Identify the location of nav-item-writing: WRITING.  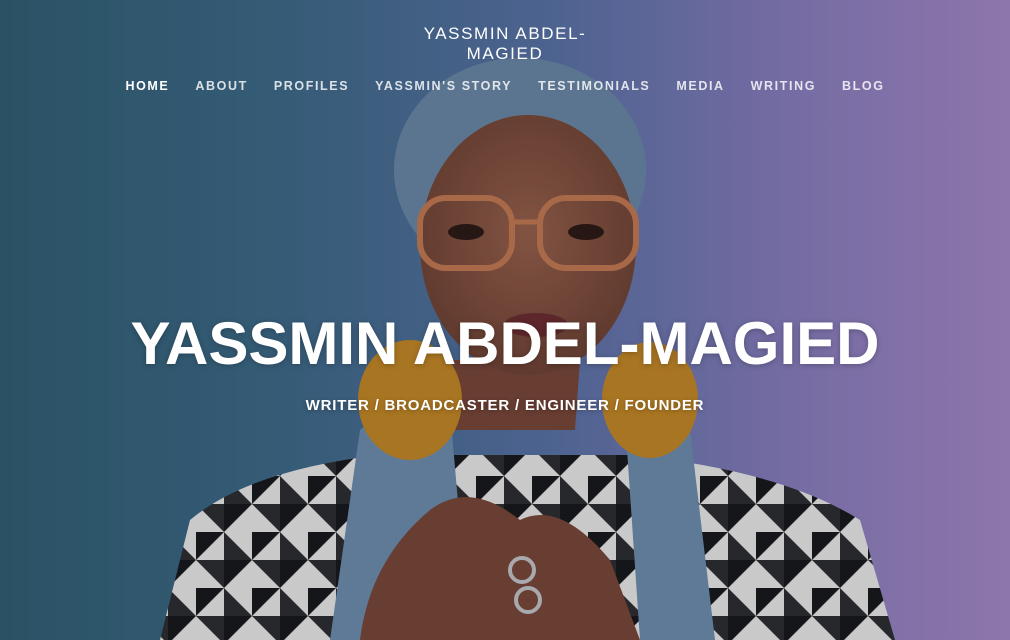
(783, 86).